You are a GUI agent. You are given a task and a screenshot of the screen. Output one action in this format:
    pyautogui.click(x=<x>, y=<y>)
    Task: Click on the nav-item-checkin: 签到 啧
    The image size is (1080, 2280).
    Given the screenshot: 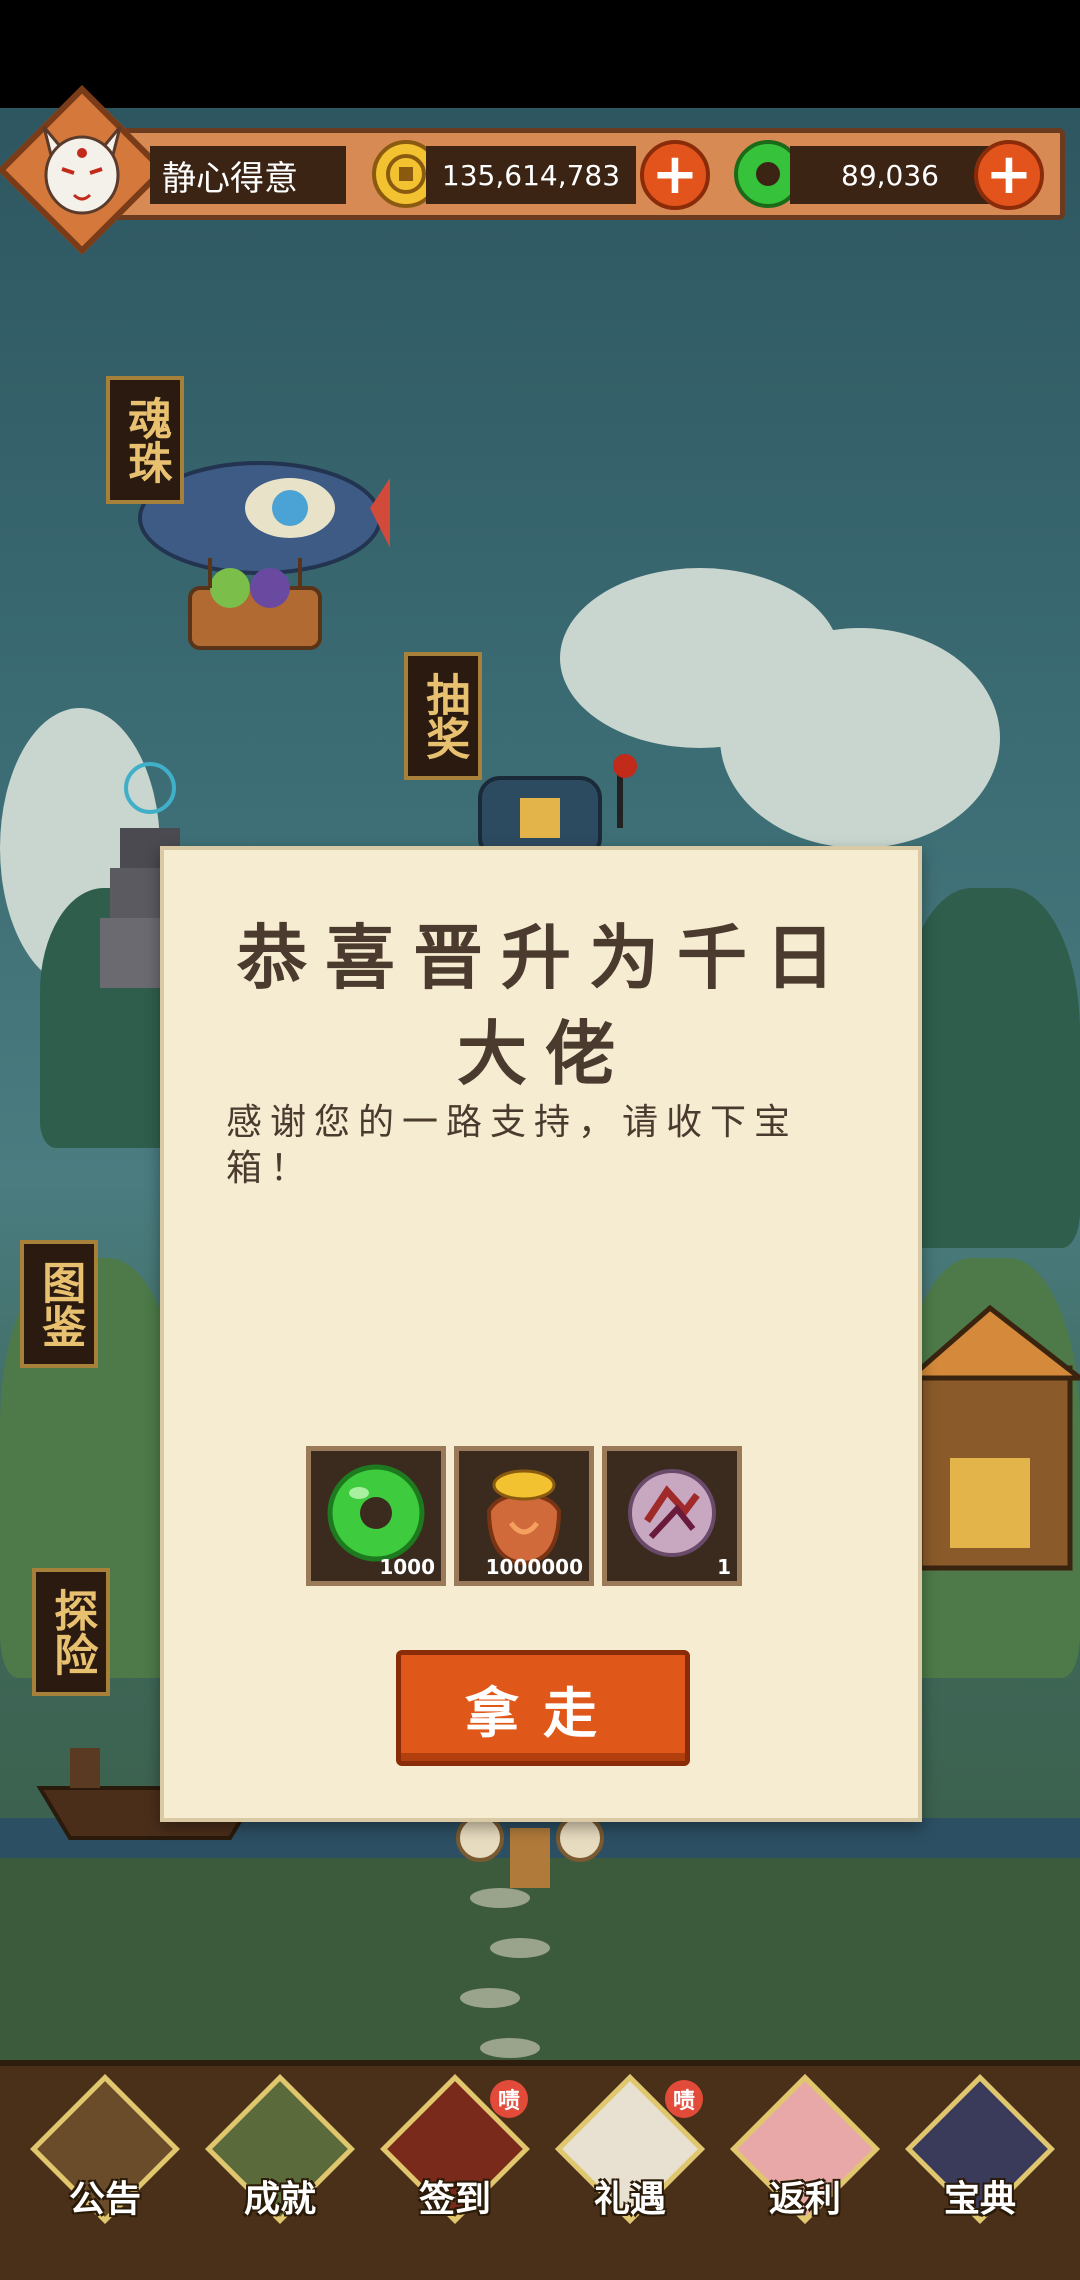 What is the action you would take?
    pyautogui.click(x=455, y=2162)
    